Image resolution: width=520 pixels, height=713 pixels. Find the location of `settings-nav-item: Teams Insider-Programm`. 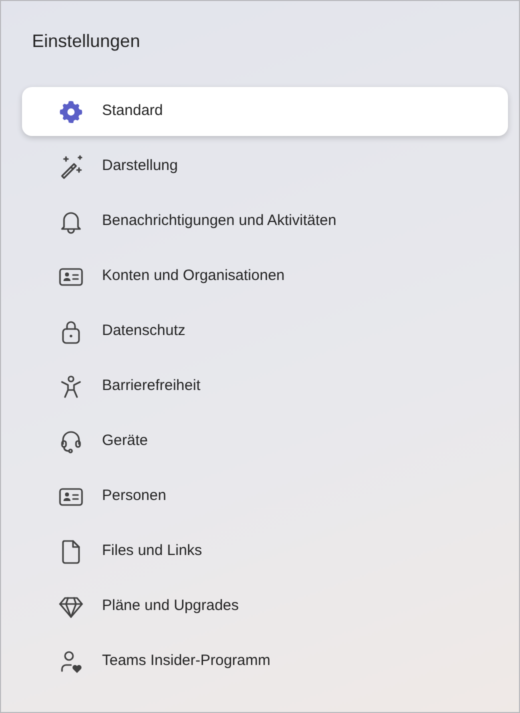

settings-nav-item: Teams Insider-Programm is located at coordinates (265, 661).